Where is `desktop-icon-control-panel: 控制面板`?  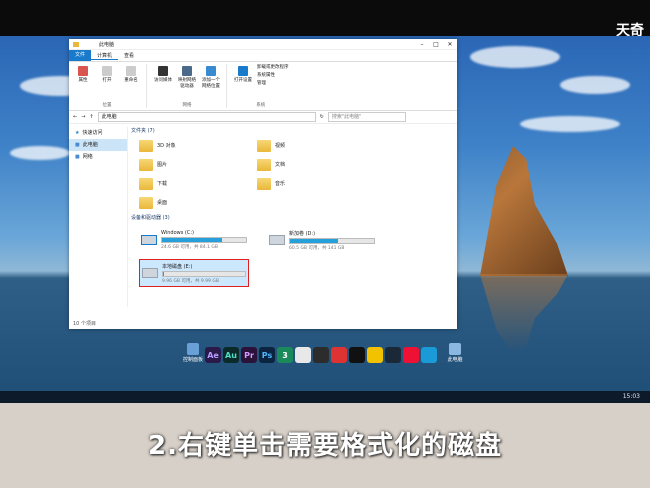
desktop-icon-control-panel: 控制面板 is located at coordinates (193, 353).